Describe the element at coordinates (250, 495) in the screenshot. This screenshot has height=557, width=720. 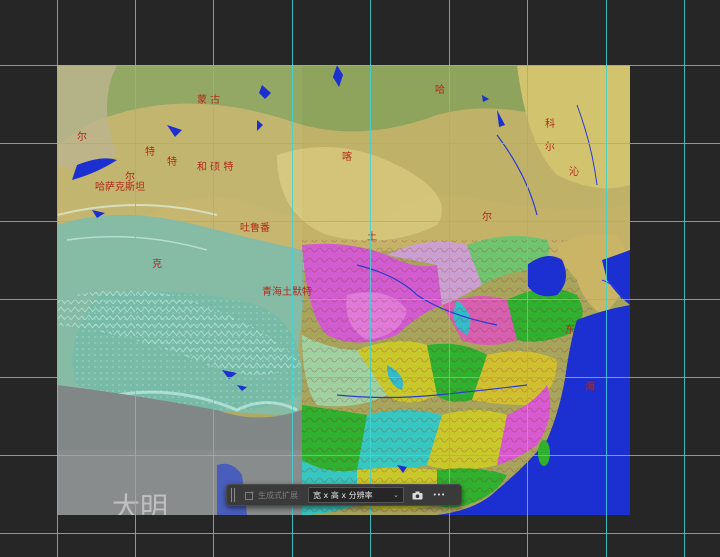
I see `generative-expand-icon` at that location.